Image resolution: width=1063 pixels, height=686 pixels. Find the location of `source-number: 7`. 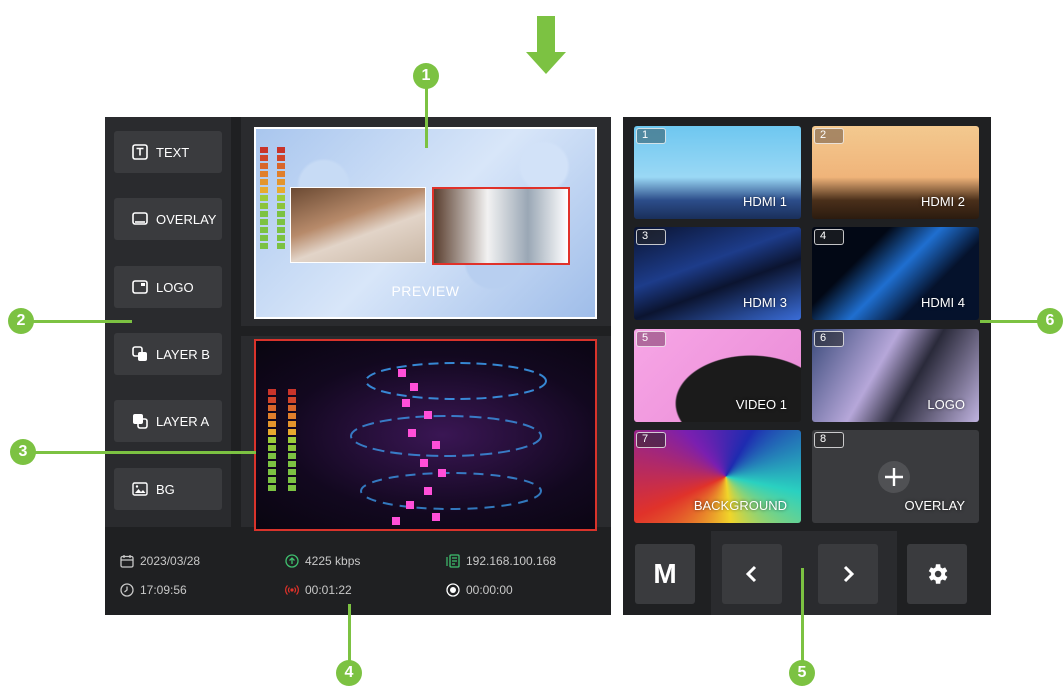

source-number: 7 is located at coordinates (651, 440).